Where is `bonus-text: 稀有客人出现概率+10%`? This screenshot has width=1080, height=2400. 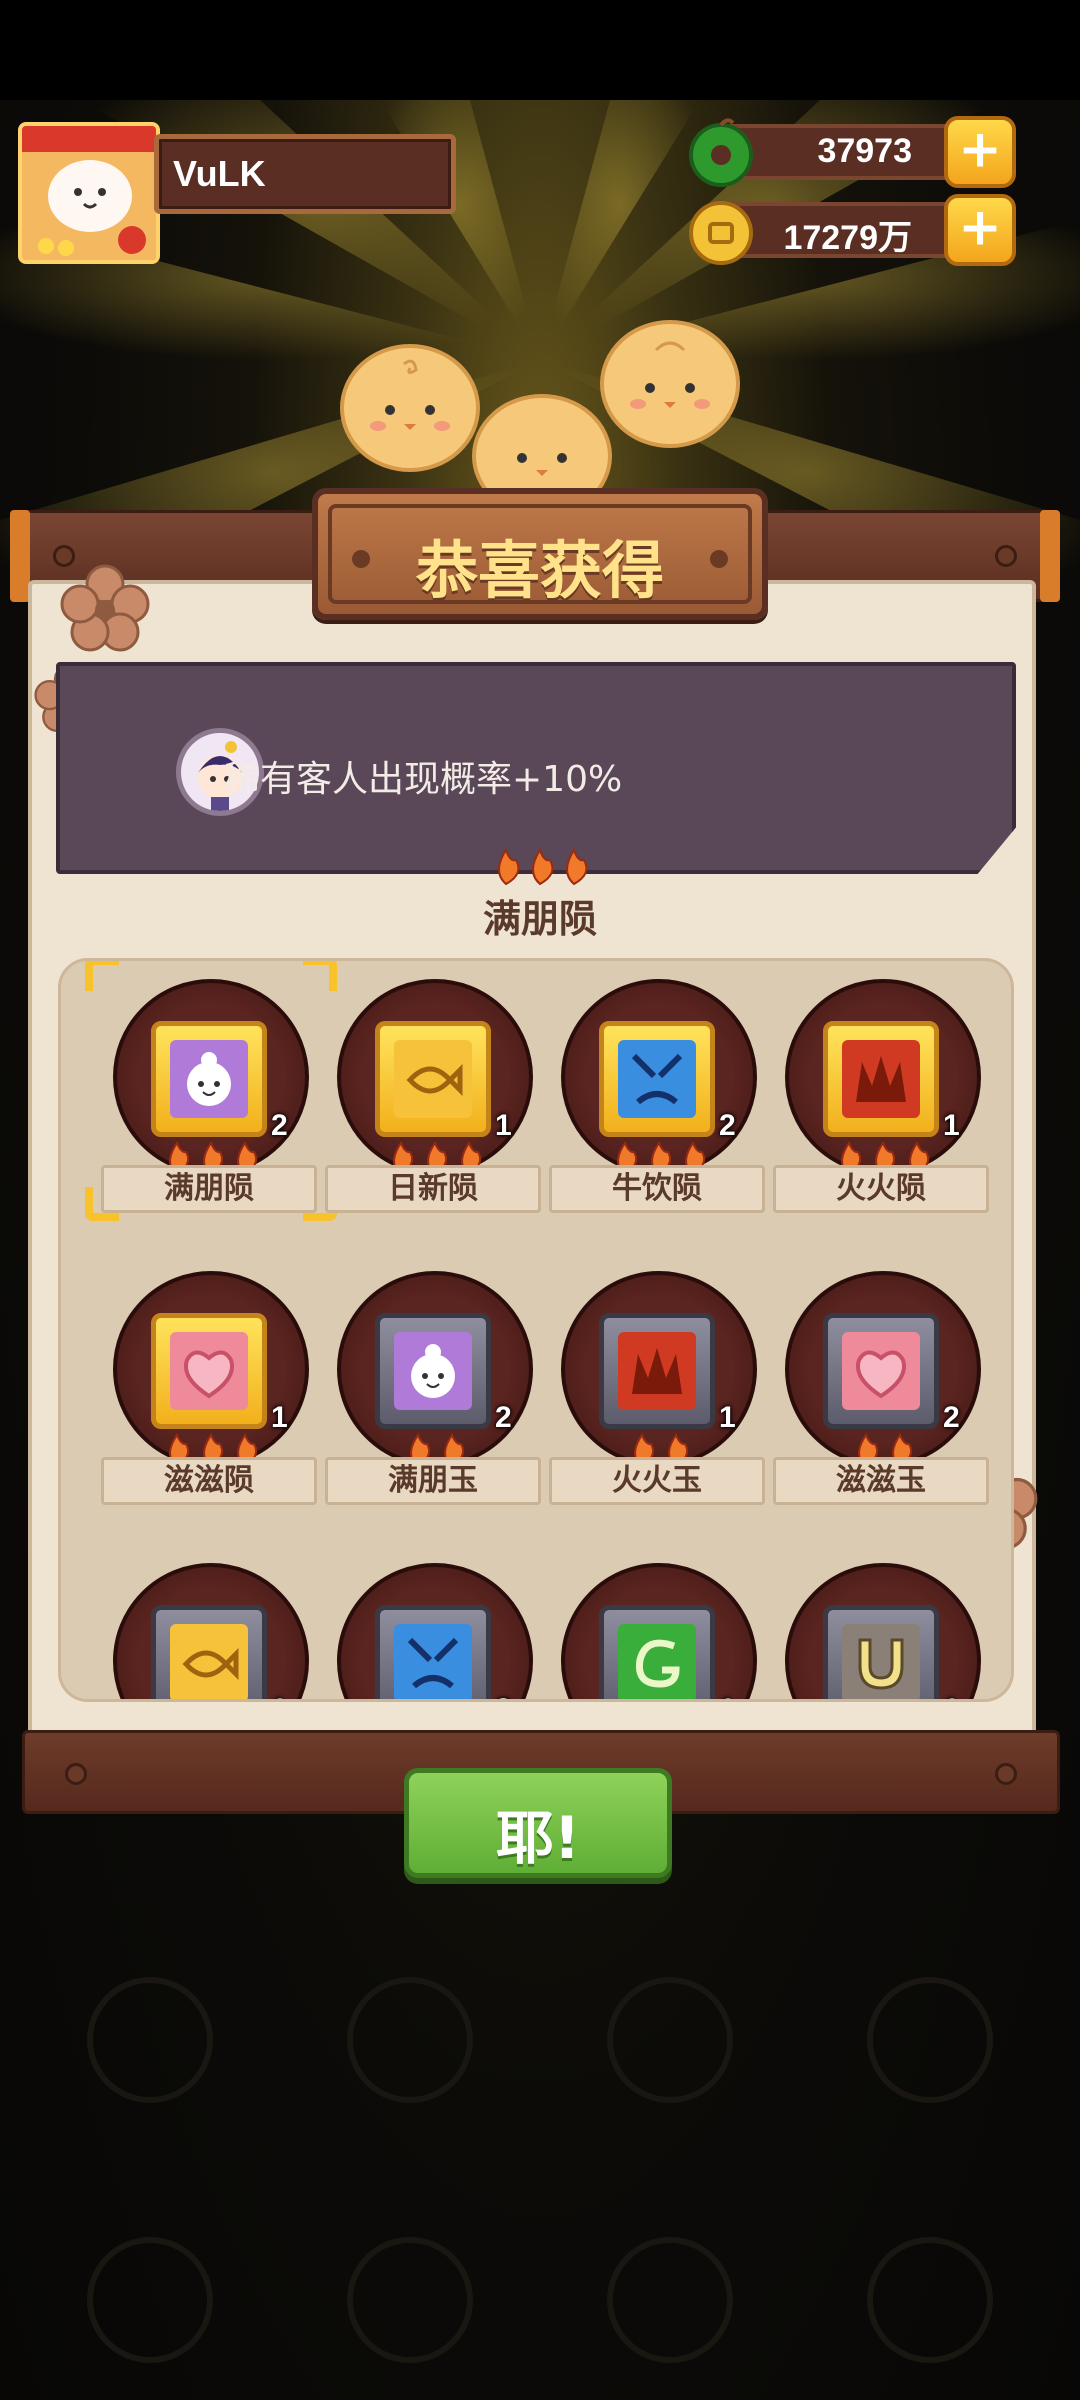
bonus-text: 稀有客人出现概率+10% is located at coordinates (423, 779).